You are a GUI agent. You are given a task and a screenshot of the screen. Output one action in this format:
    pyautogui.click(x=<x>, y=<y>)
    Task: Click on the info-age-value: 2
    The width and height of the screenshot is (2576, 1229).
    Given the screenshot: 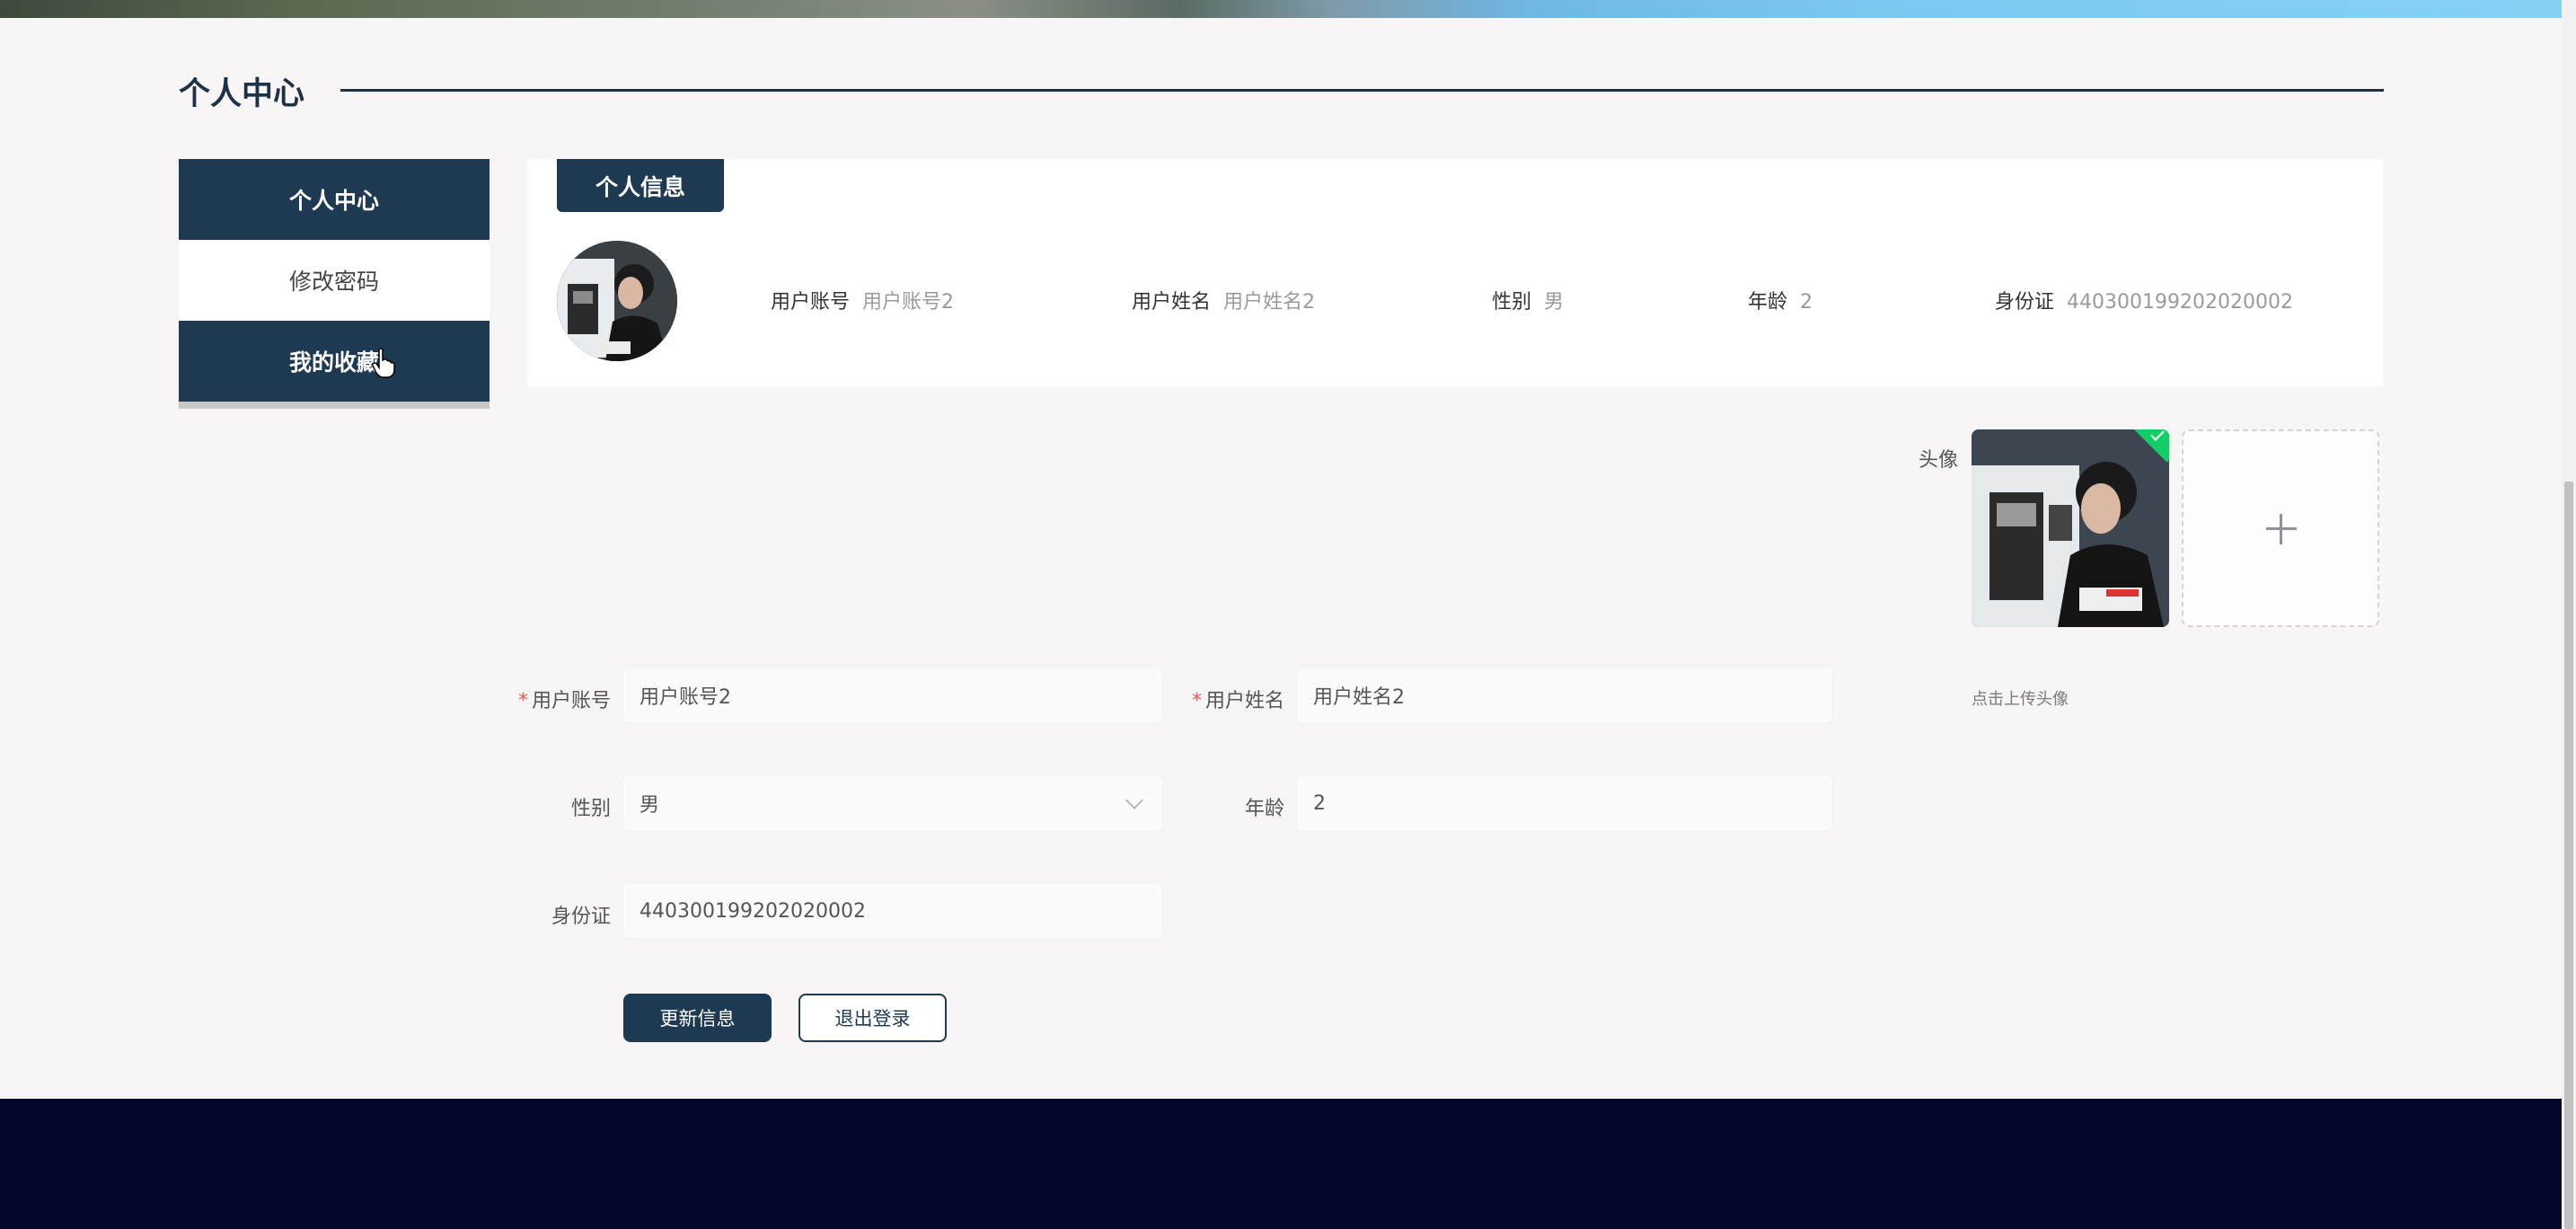 What is the action you would take?
    pyautogui.click(x=1806, y=302)
    